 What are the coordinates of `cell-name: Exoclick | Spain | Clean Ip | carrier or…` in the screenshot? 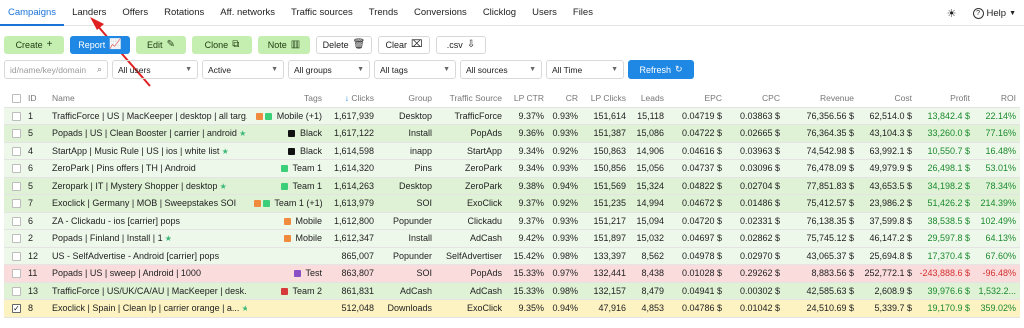 It's located at (149, 308).